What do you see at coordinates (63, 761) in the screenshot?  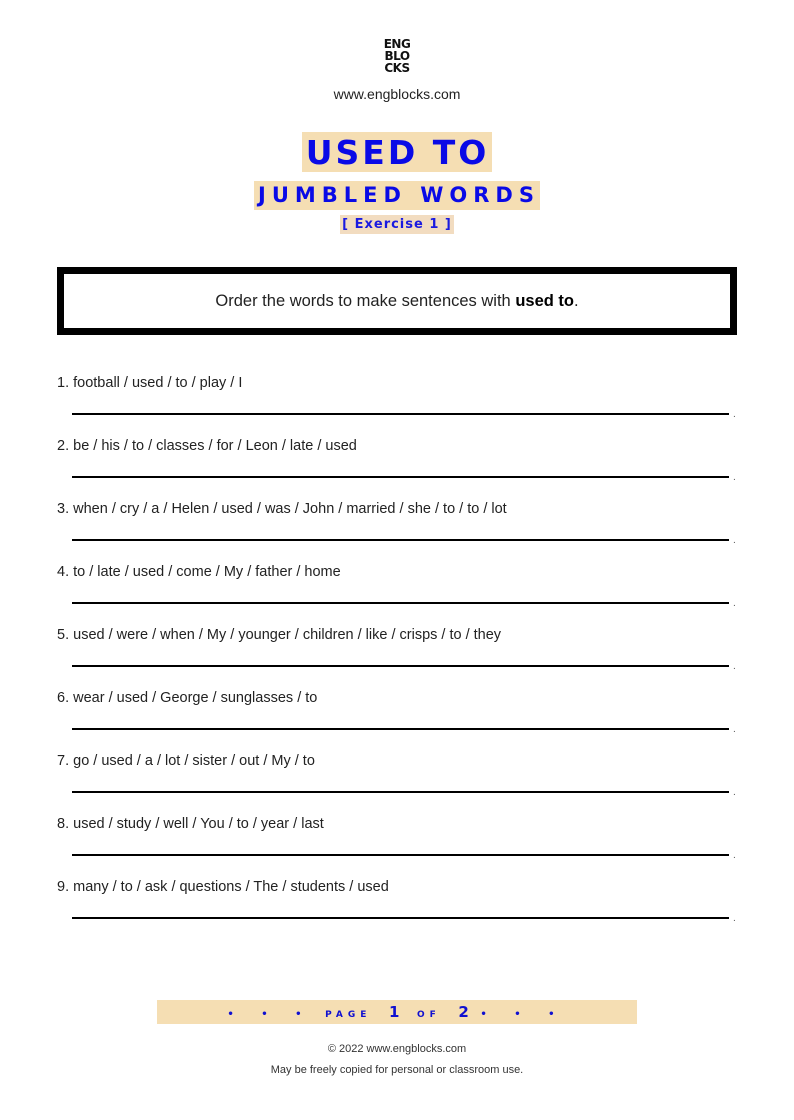 I see `item-number: 7.` at bounding box center [63, 761].